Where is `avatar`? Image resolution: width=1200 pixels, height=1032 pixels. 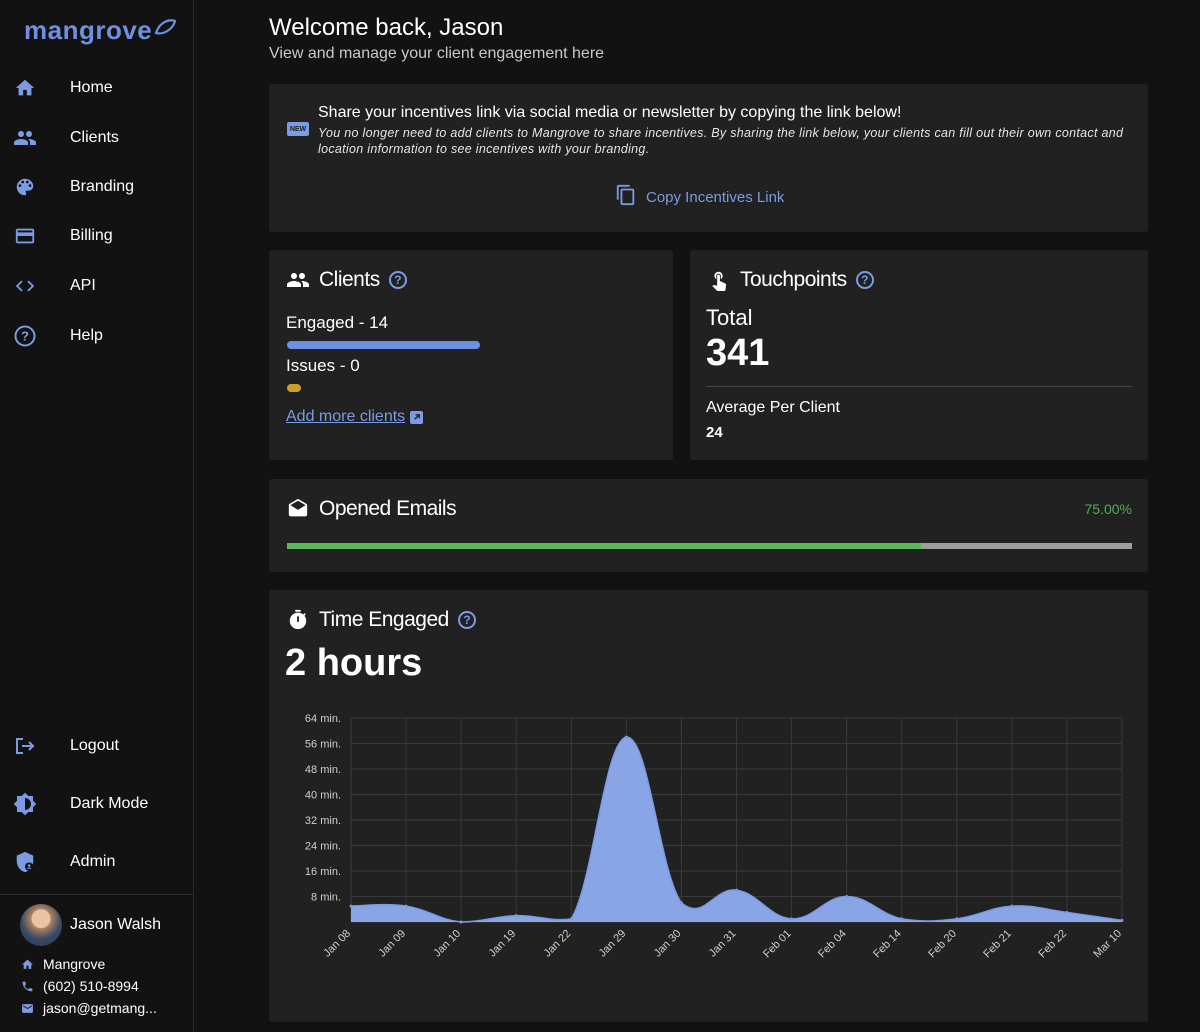
avatar is located at coordinates (41, 925).